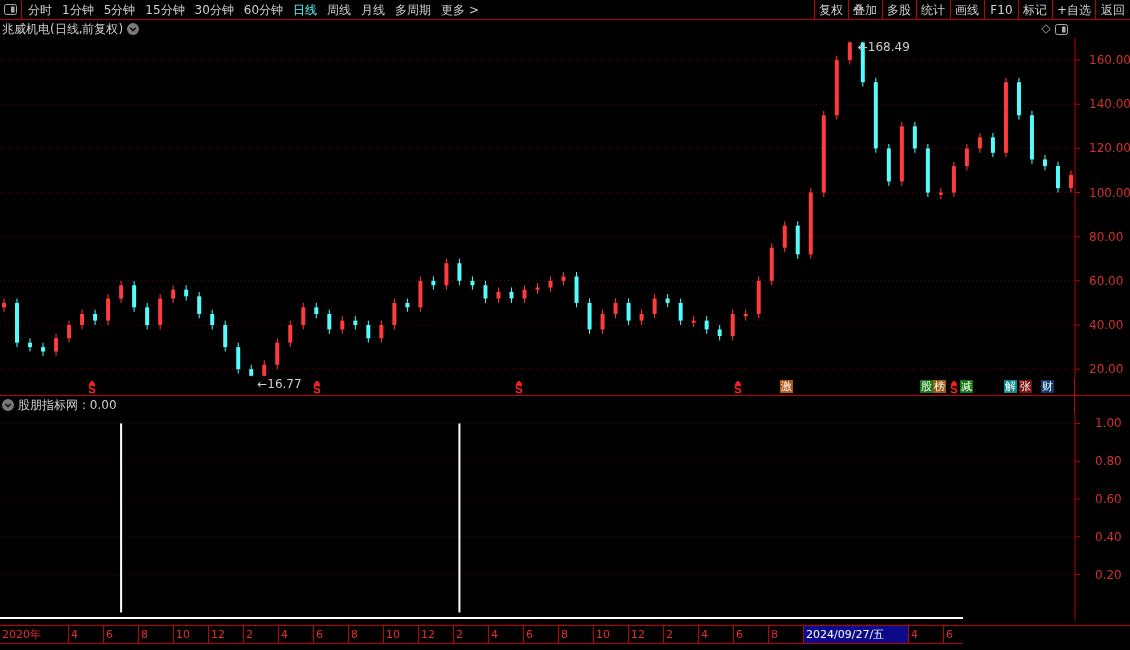  Describe the element at coordinates (865, 9) in the screenshot. I see `toolbar-button: 叠加` at that location.